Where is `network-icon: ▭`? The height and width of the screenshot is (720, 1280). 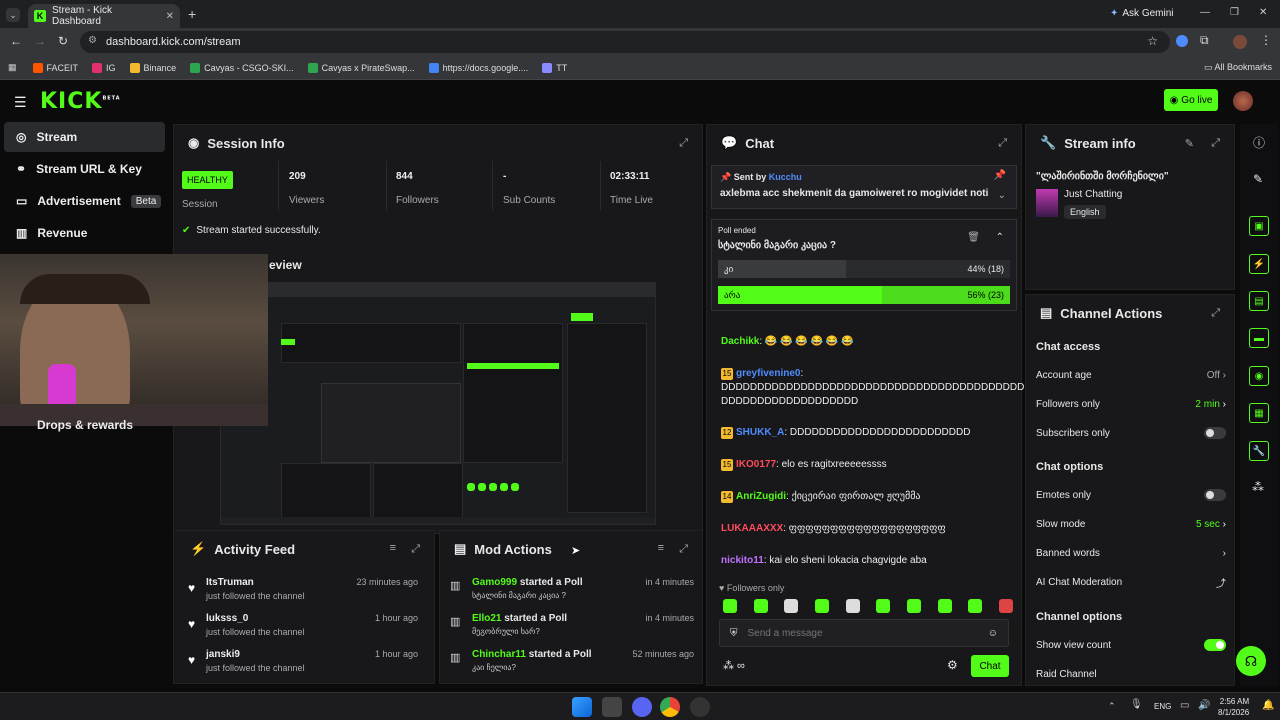
network-icon: ▭ is located at coordinates (1184, 705).